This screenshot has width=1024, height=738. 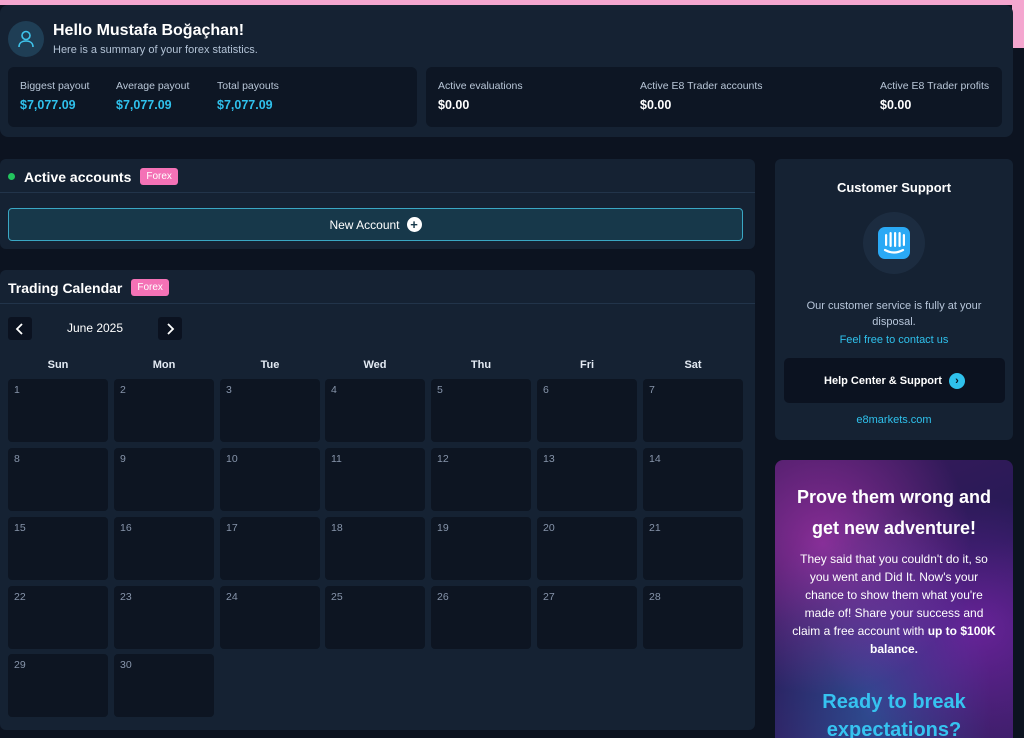 I want to click on avatar, so click(x=26, y=39).